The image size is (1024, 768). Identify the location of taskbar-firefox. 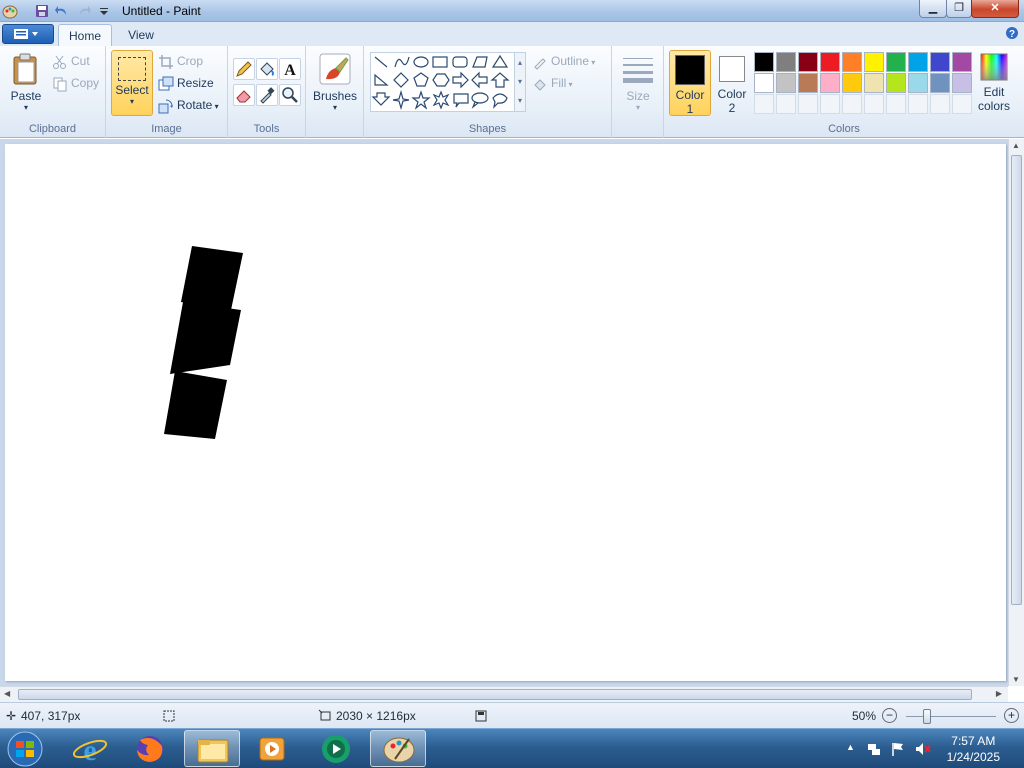
(150, 748).